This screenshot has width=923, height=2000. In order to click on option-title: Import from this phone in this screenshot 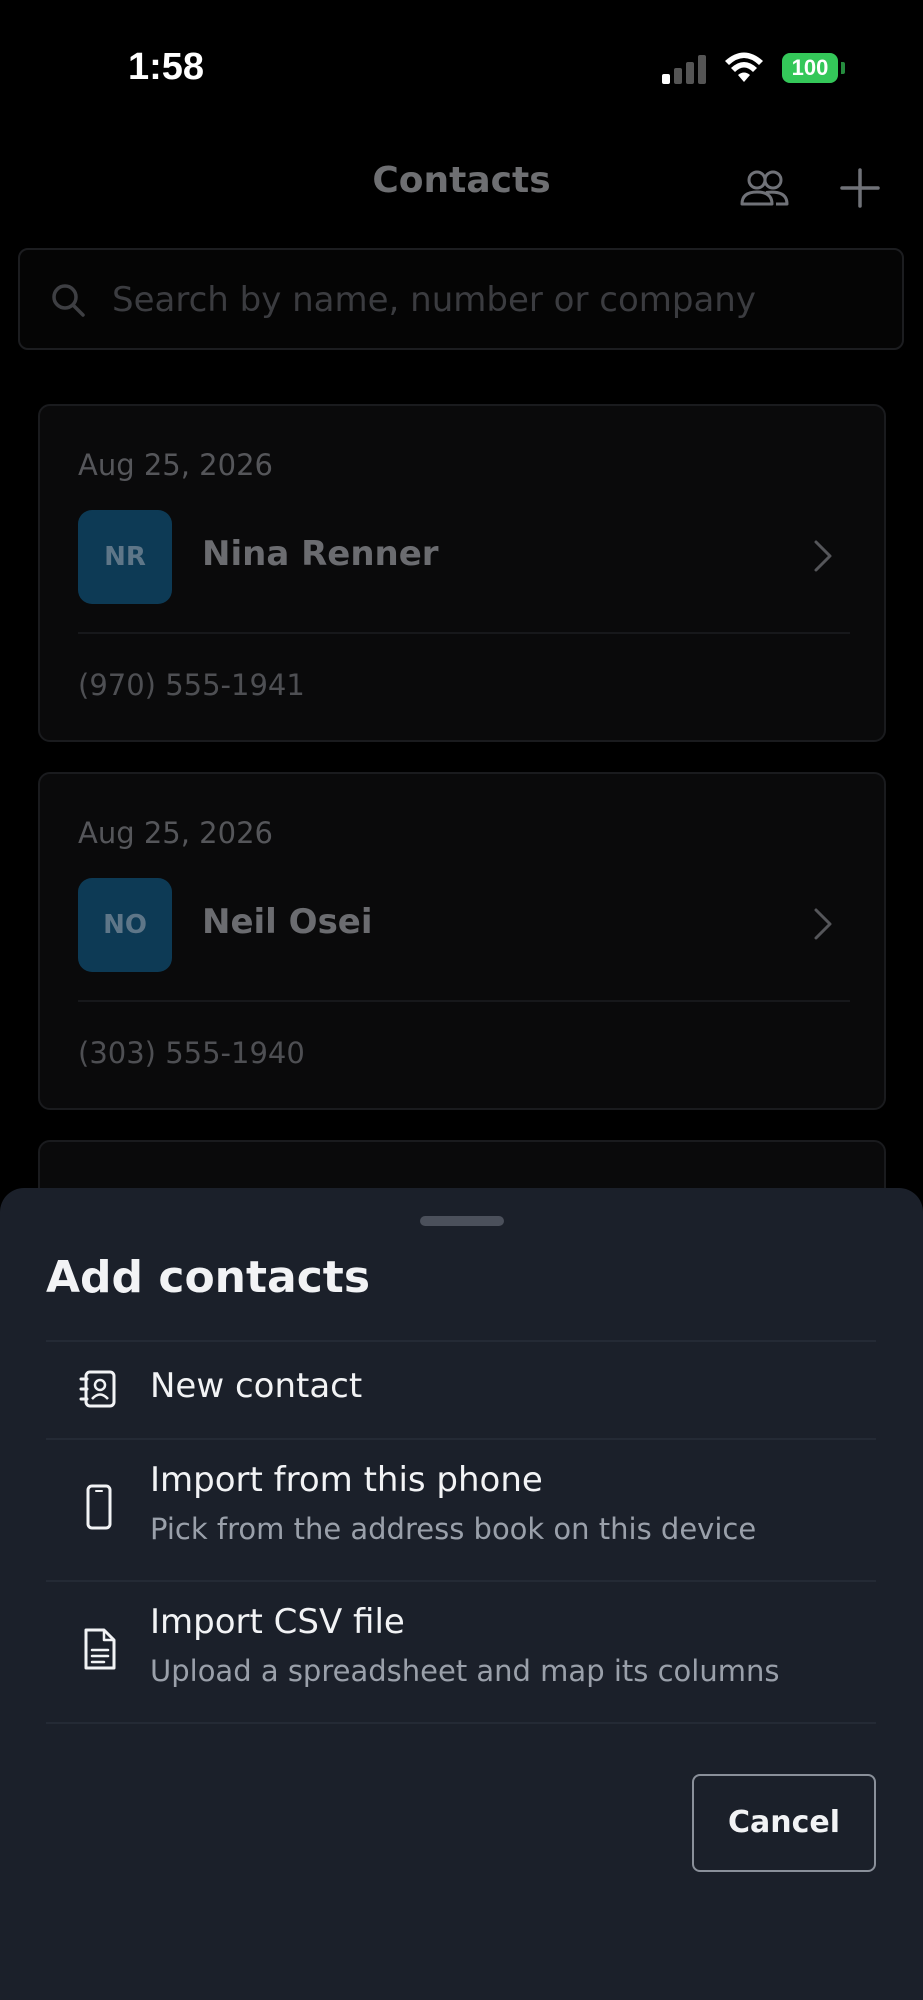, I will do `click(346, 1480)`.